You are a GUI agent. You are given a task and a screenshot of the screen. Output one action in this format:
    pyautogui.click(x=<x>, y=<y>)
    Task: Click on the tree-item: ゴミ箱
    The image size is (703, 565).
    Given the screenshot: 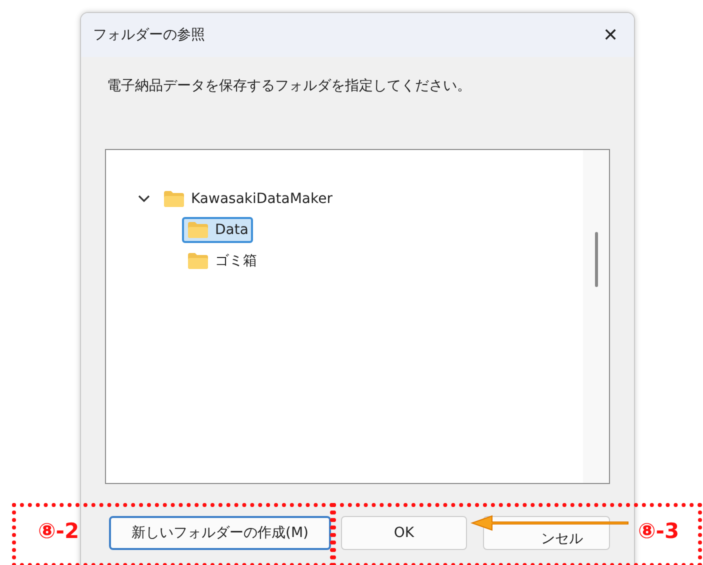 What is the action you would take?
    pyautogui.click(x=222, y=261)
    